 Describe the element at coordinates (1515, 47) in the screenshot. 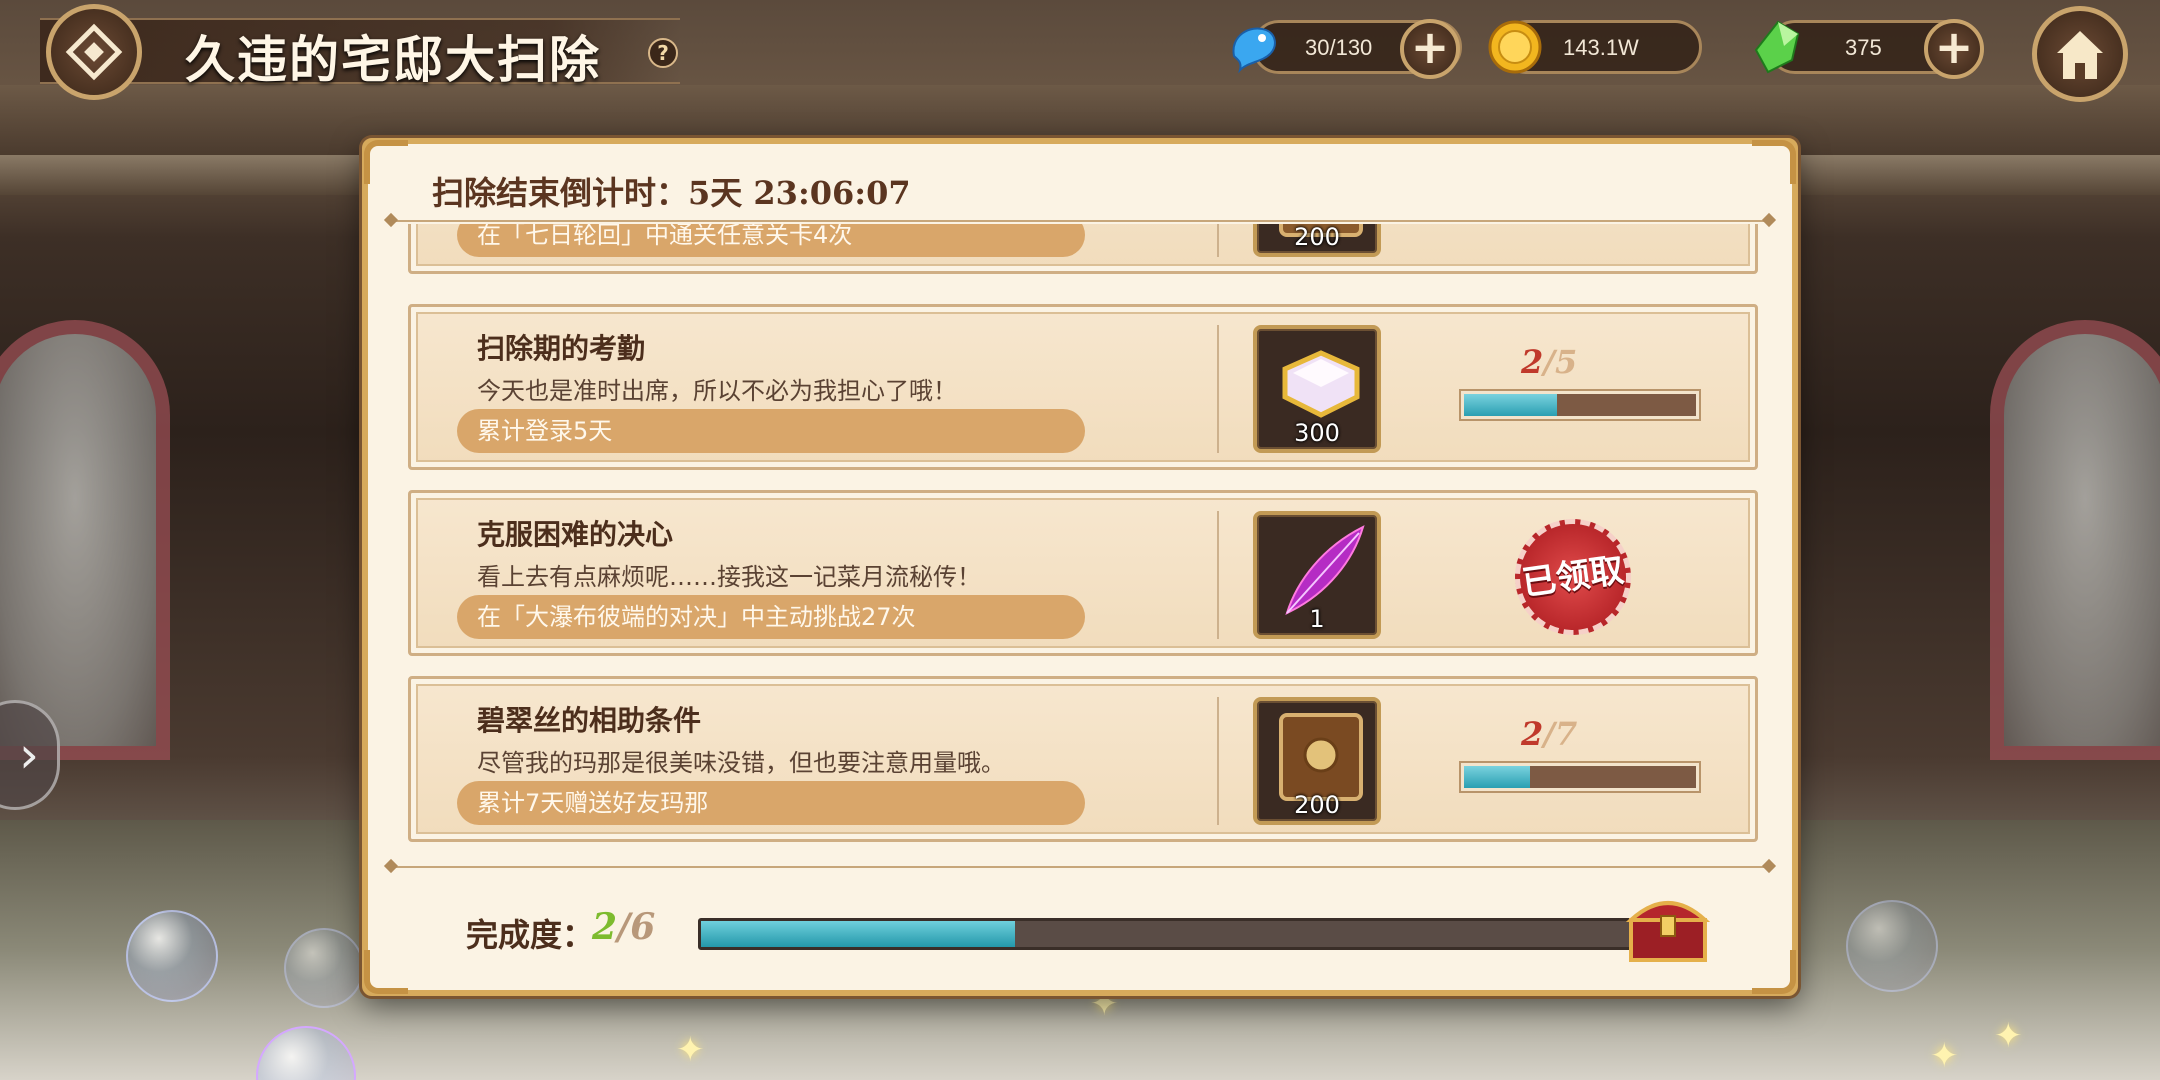

I see `gold-coin-icon` at that location.